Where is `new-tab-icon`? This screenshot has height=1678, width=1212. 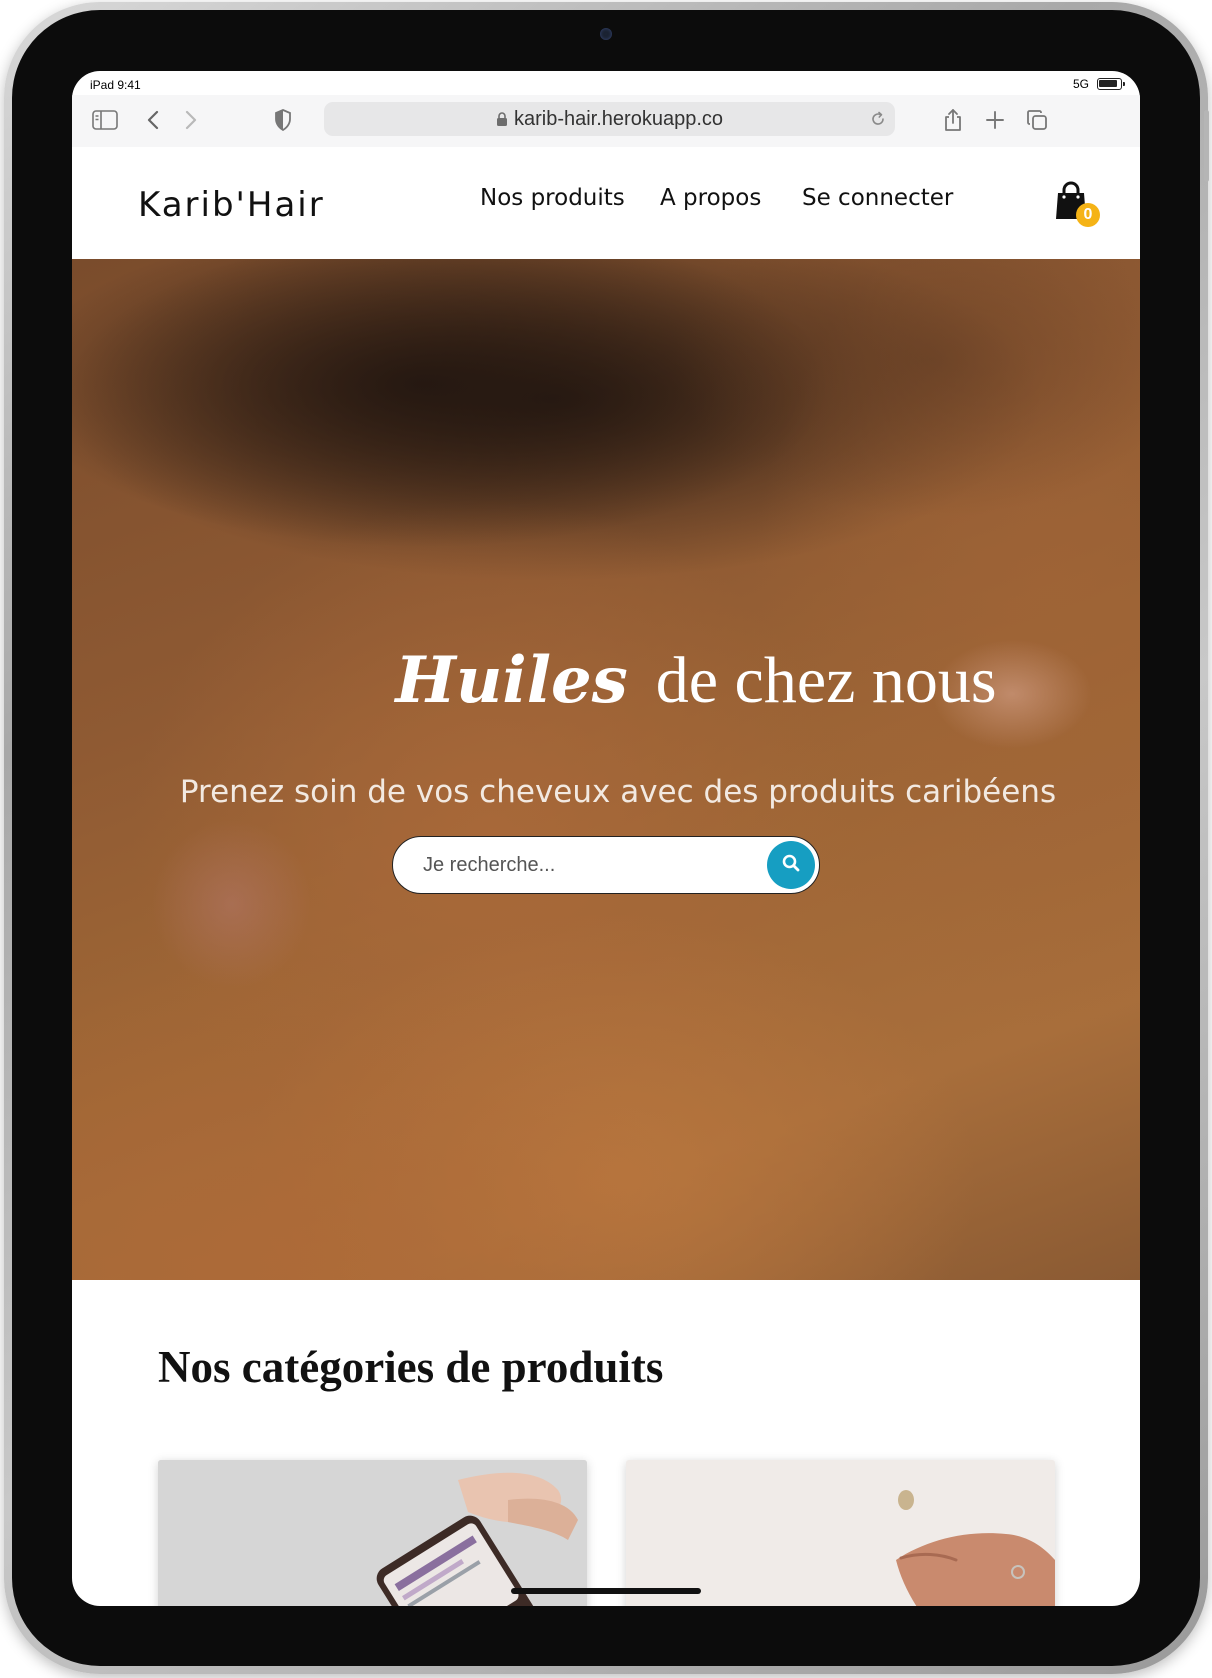
new-tab-icon is located at coordinates (995, 120).